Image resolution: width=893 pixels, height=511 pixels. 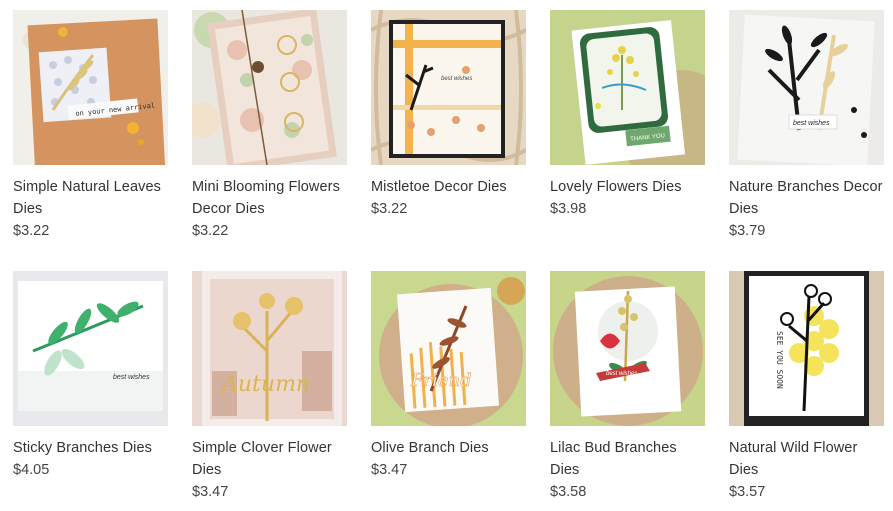 What do you see at coordinates (93, 198) in the screenshot?
I see `product-title: Simple Natural Leaves Dies` at bounding box center [93, 198].